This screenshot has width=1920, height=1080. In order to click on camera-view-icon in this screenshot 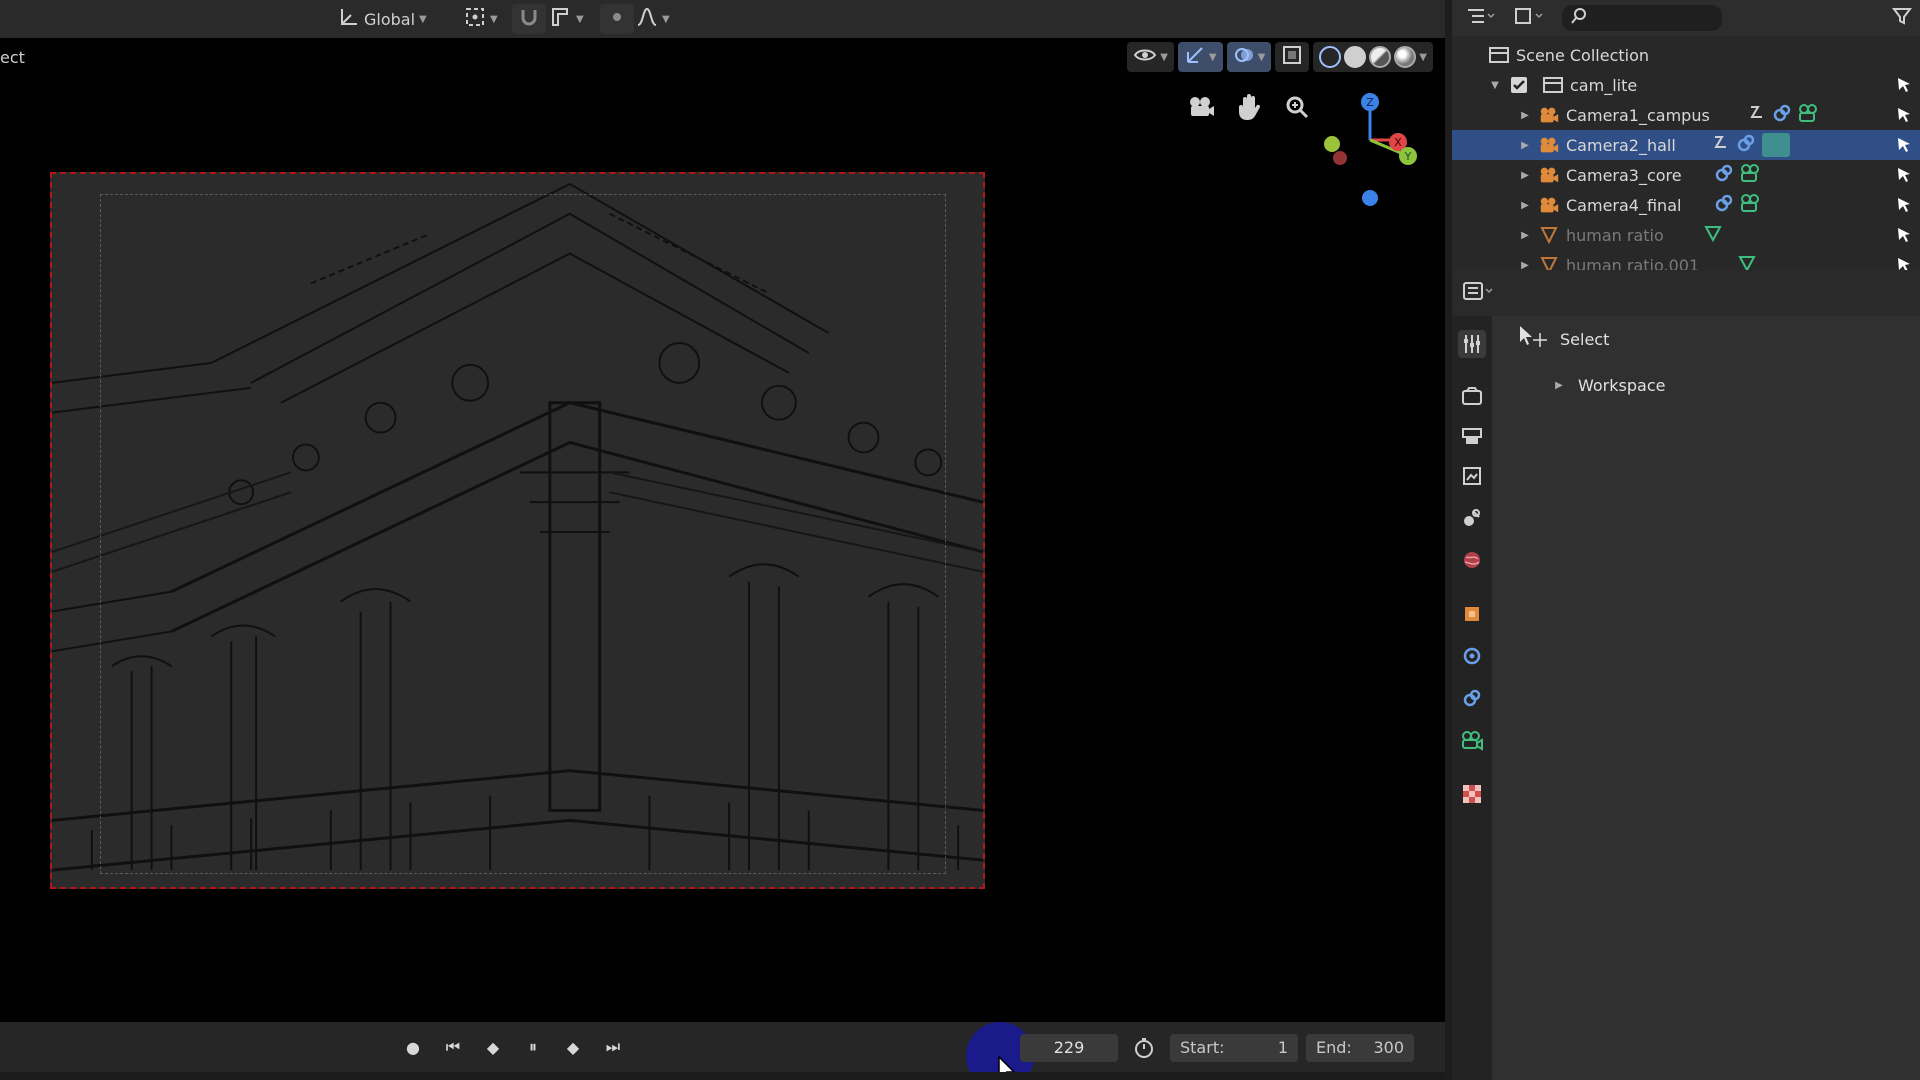, I will do `click(1201, 107)`.